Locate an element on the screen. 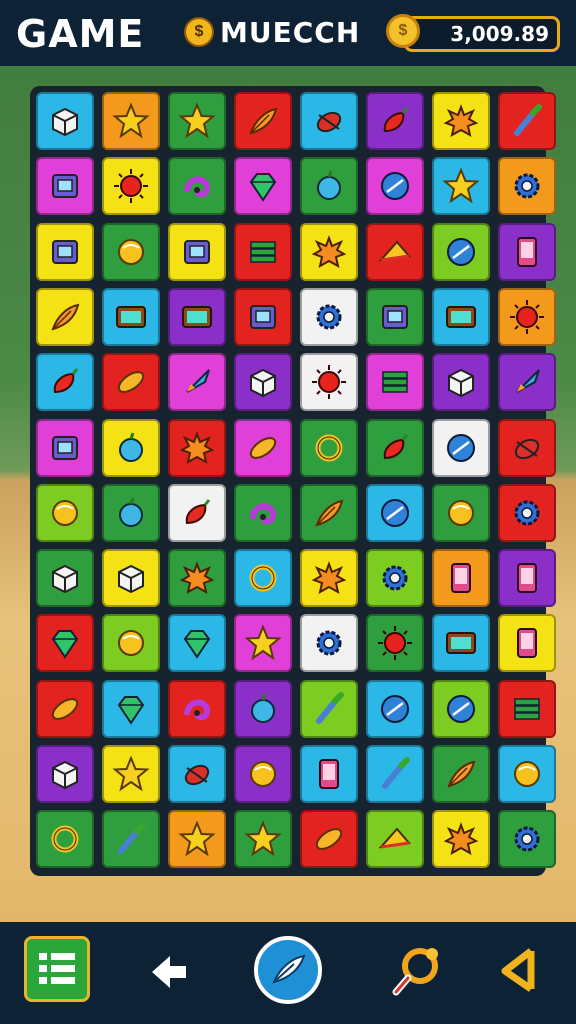  tile-r11-c3 is located at coordinates (197, 774).